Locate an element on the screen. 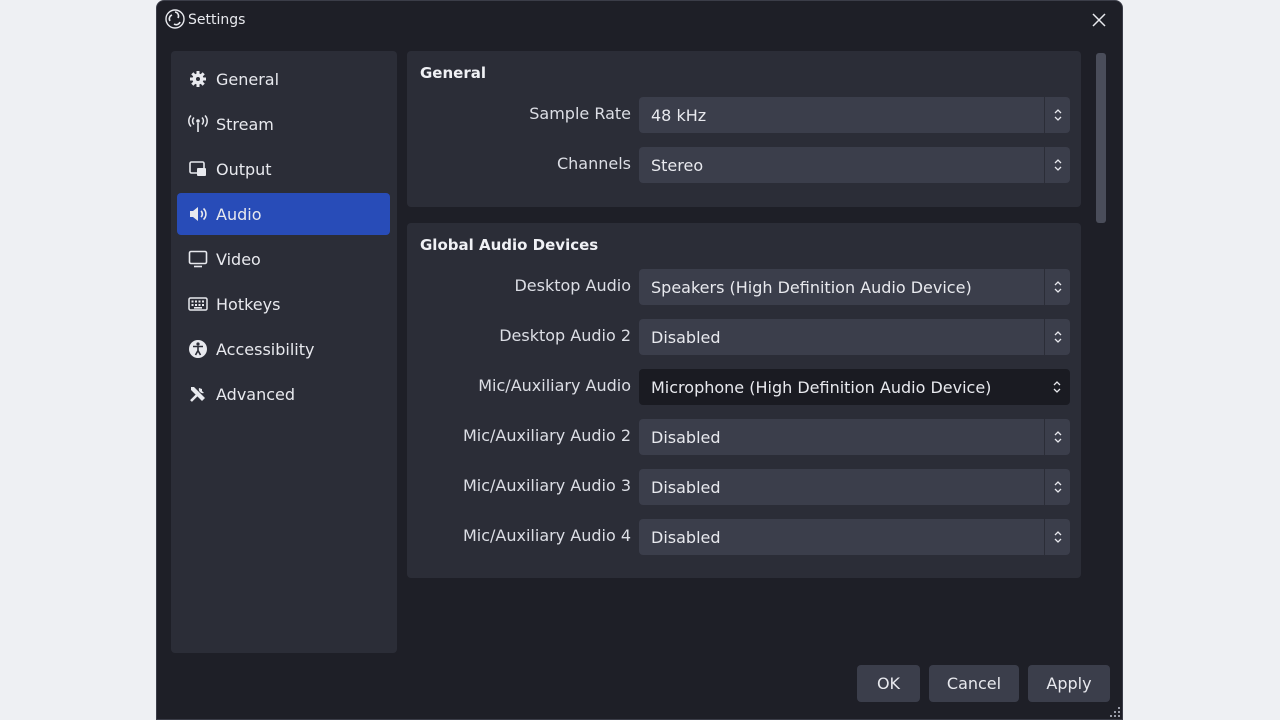  sidebar-item-label: Stream is located at coordinates (245, 124).